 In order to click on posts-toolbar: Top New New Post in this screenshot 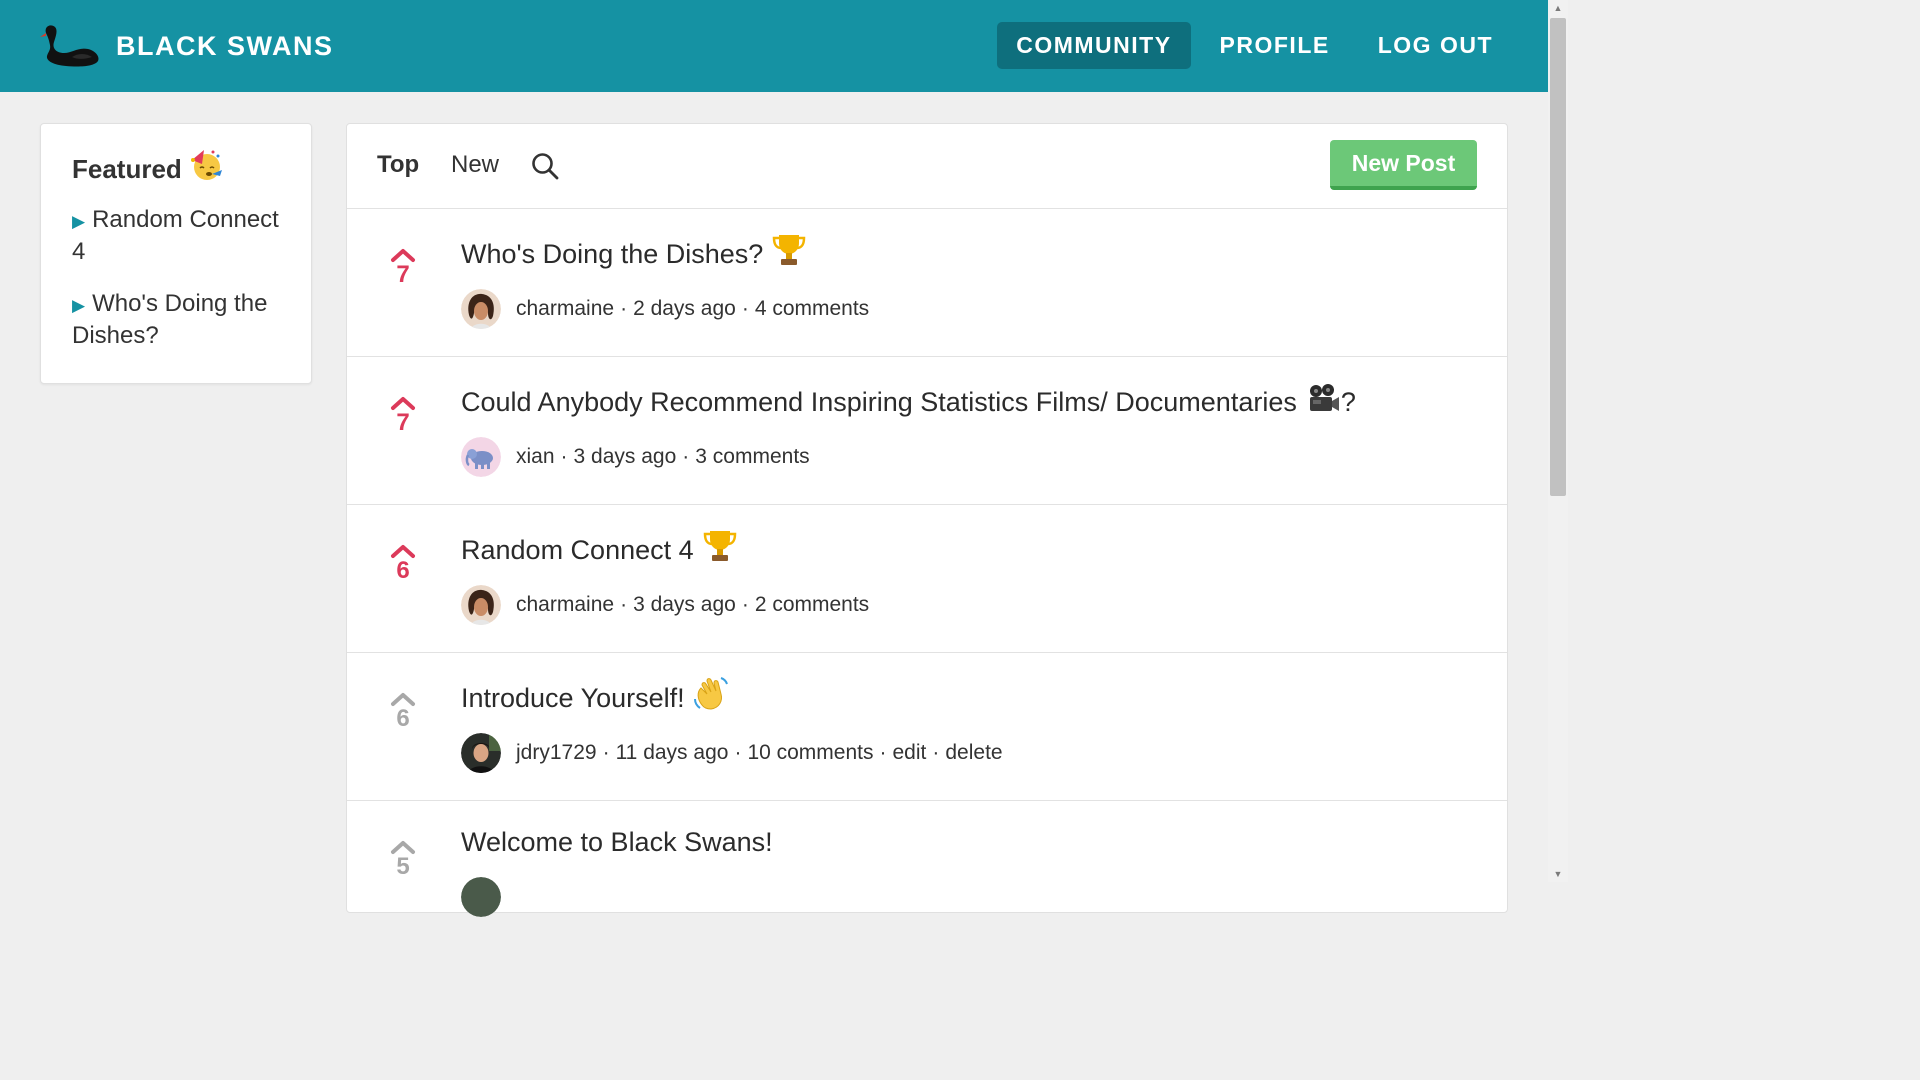, I will do `click(927, 166)`.